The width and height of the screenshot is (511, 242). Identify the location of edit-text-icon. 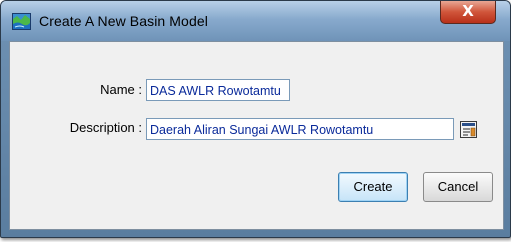
(468, 129).